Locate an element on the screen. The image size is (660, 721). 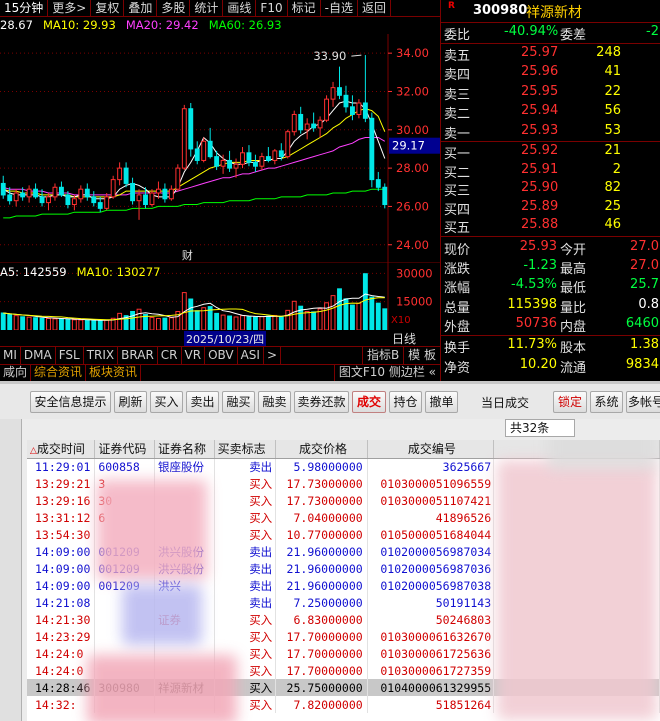
menu-item-3: 叠加 is located at coordinates (141, 8).